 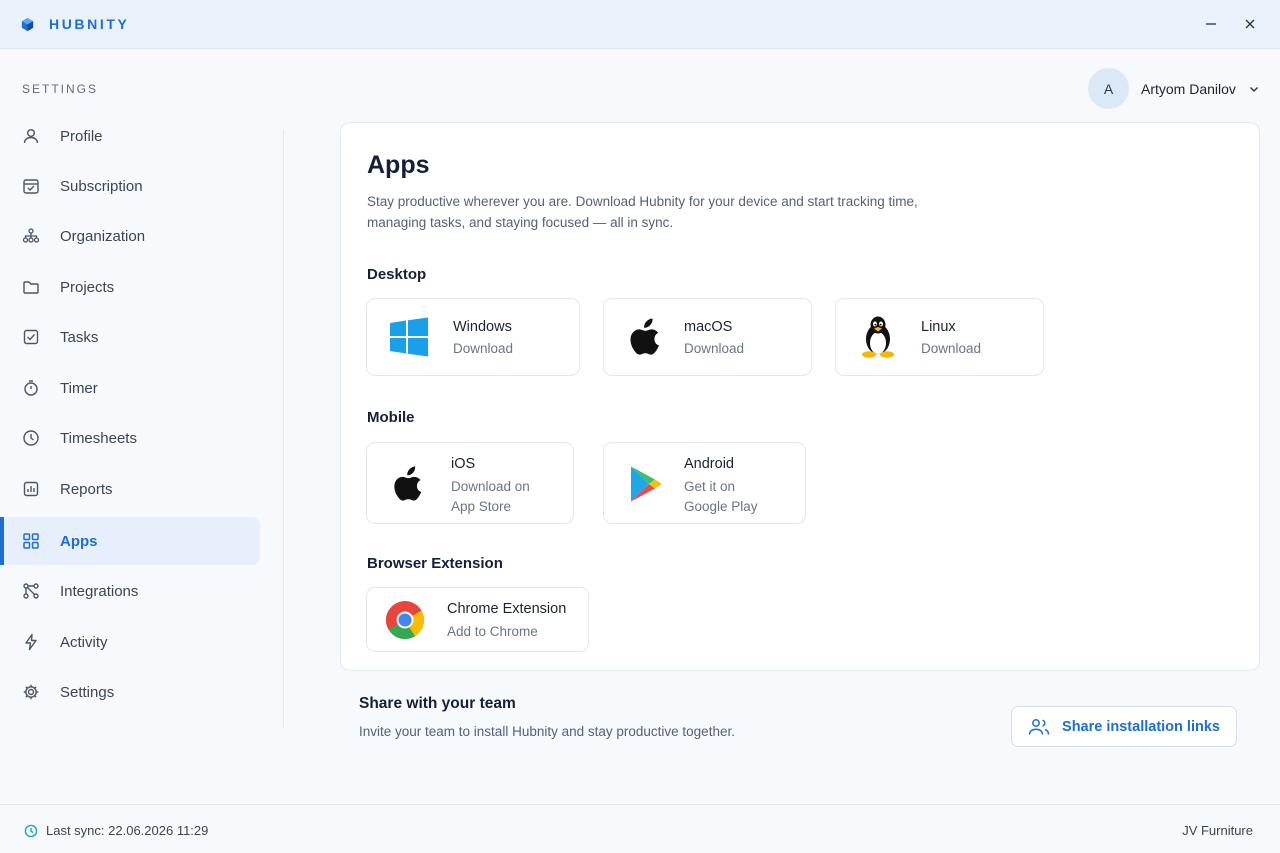 I want to click on app-action-line2: Google Play, so click(x=721, y=506).